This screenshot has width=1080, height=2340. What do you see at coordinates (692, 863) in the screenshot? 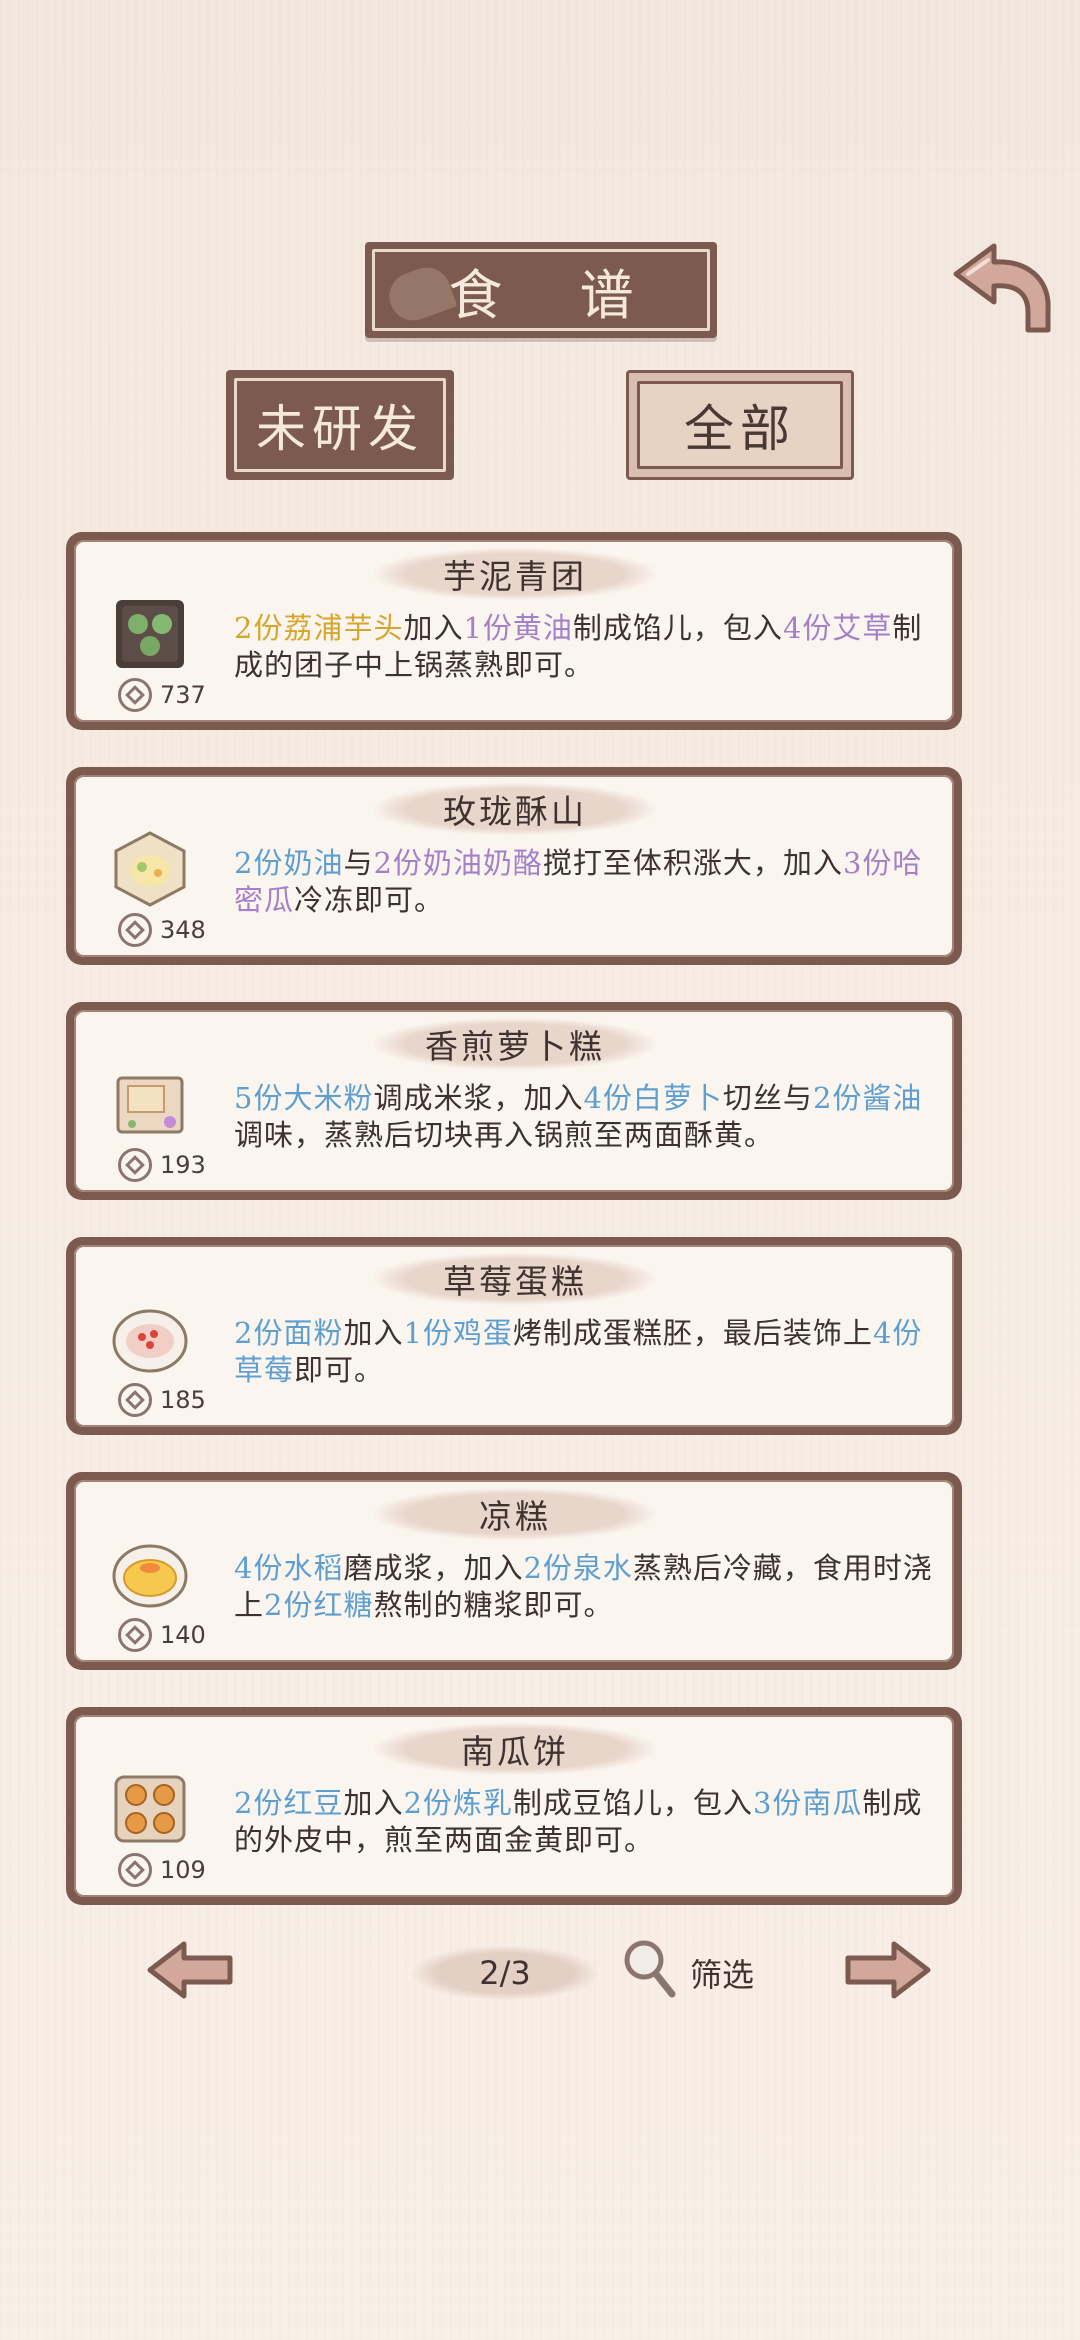
I see `description-text: 搅打至体积涨大，加入` at bounding box center [692, 863].